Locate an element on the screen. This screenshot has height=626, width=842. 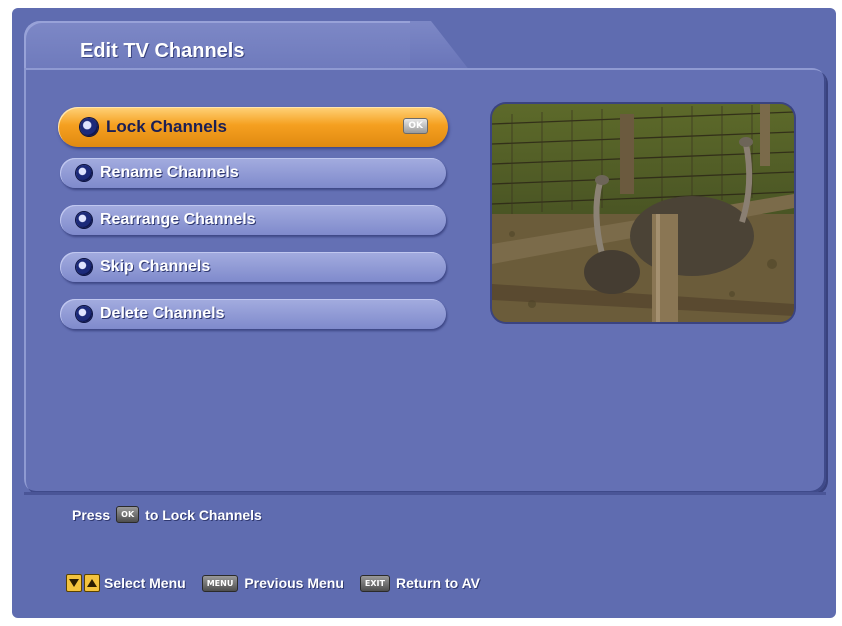
menu-item-rearrange-channels: Rearrange Channels is located at coordinates (253, 220).